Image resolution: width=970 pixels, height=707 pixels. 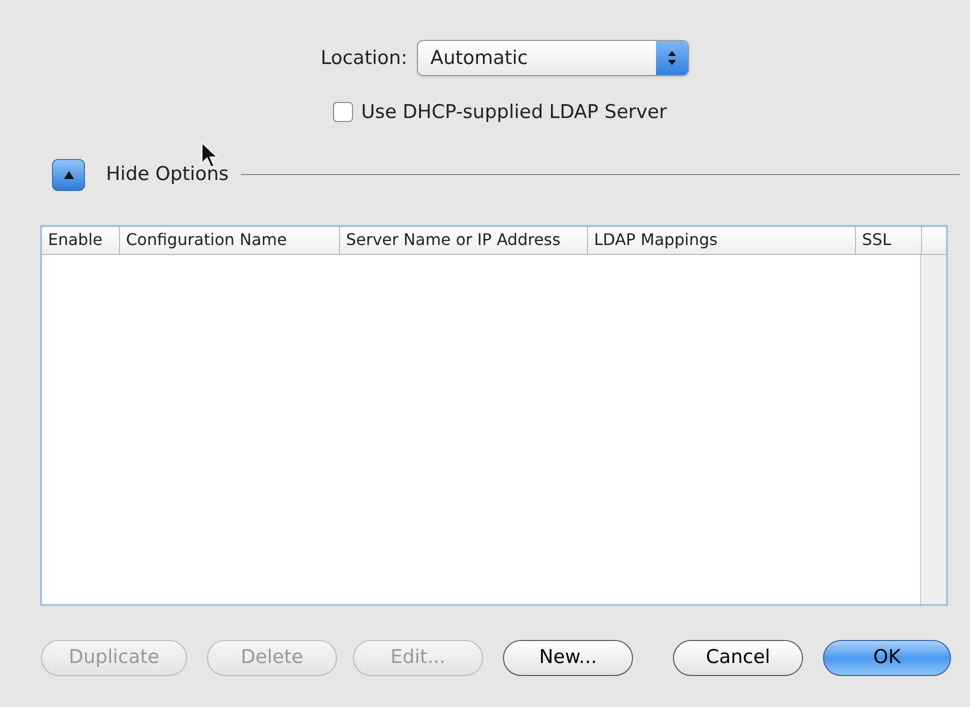 What do you see at coordinates (81, 240) in the screenshot?
I see `column-header: Enable` at bounding box center [81, 240].